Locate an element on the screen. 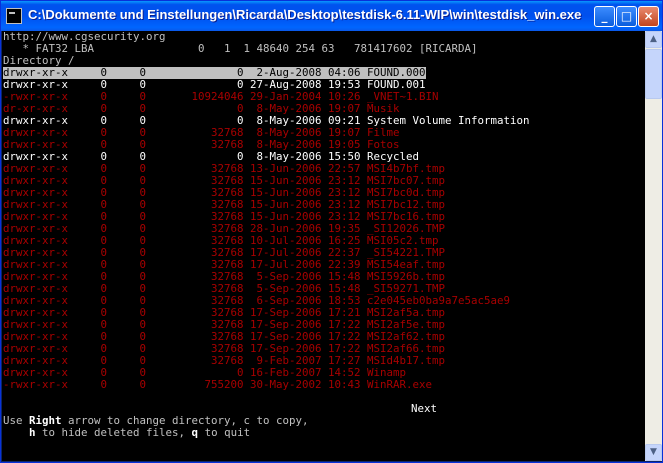 The image size is (663, 463). help-line-2: h to hide deleted files, q to quit is located at coordinates (126, 433).